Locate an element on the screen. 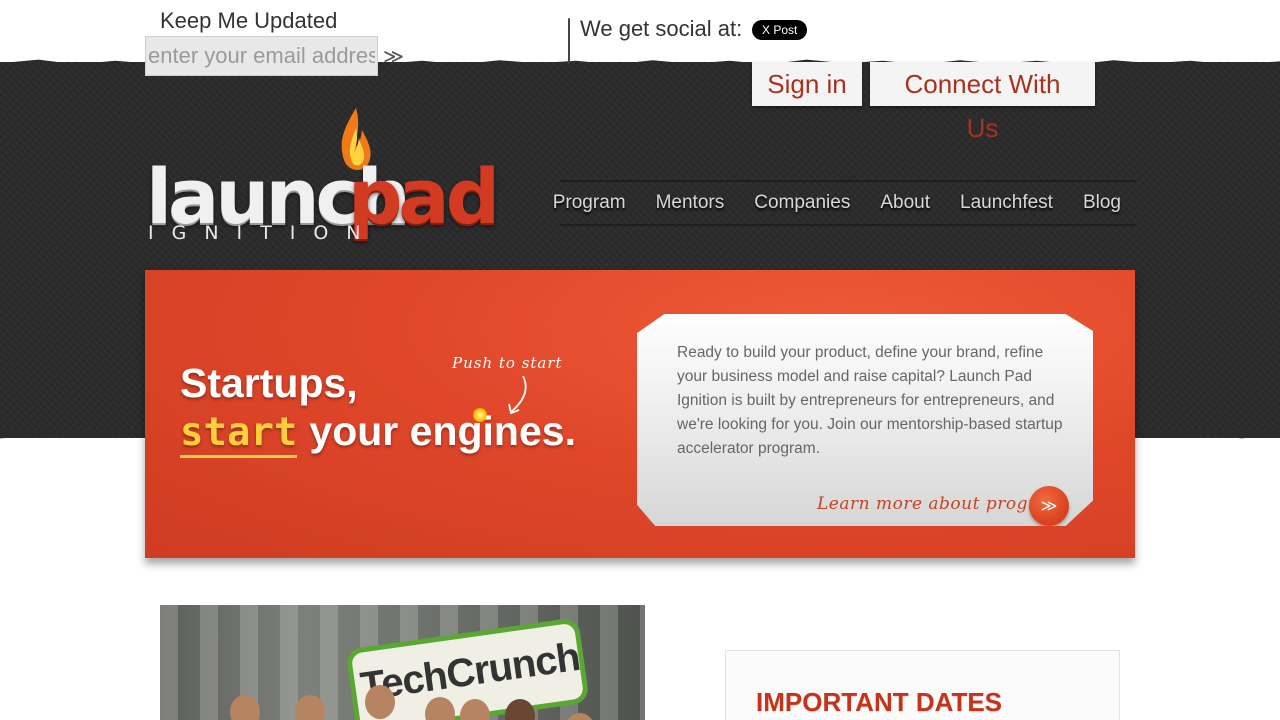 This screenshot has width=1280, height=720. hero-headline-rest: your engines. is located at coordinates (442, 431).